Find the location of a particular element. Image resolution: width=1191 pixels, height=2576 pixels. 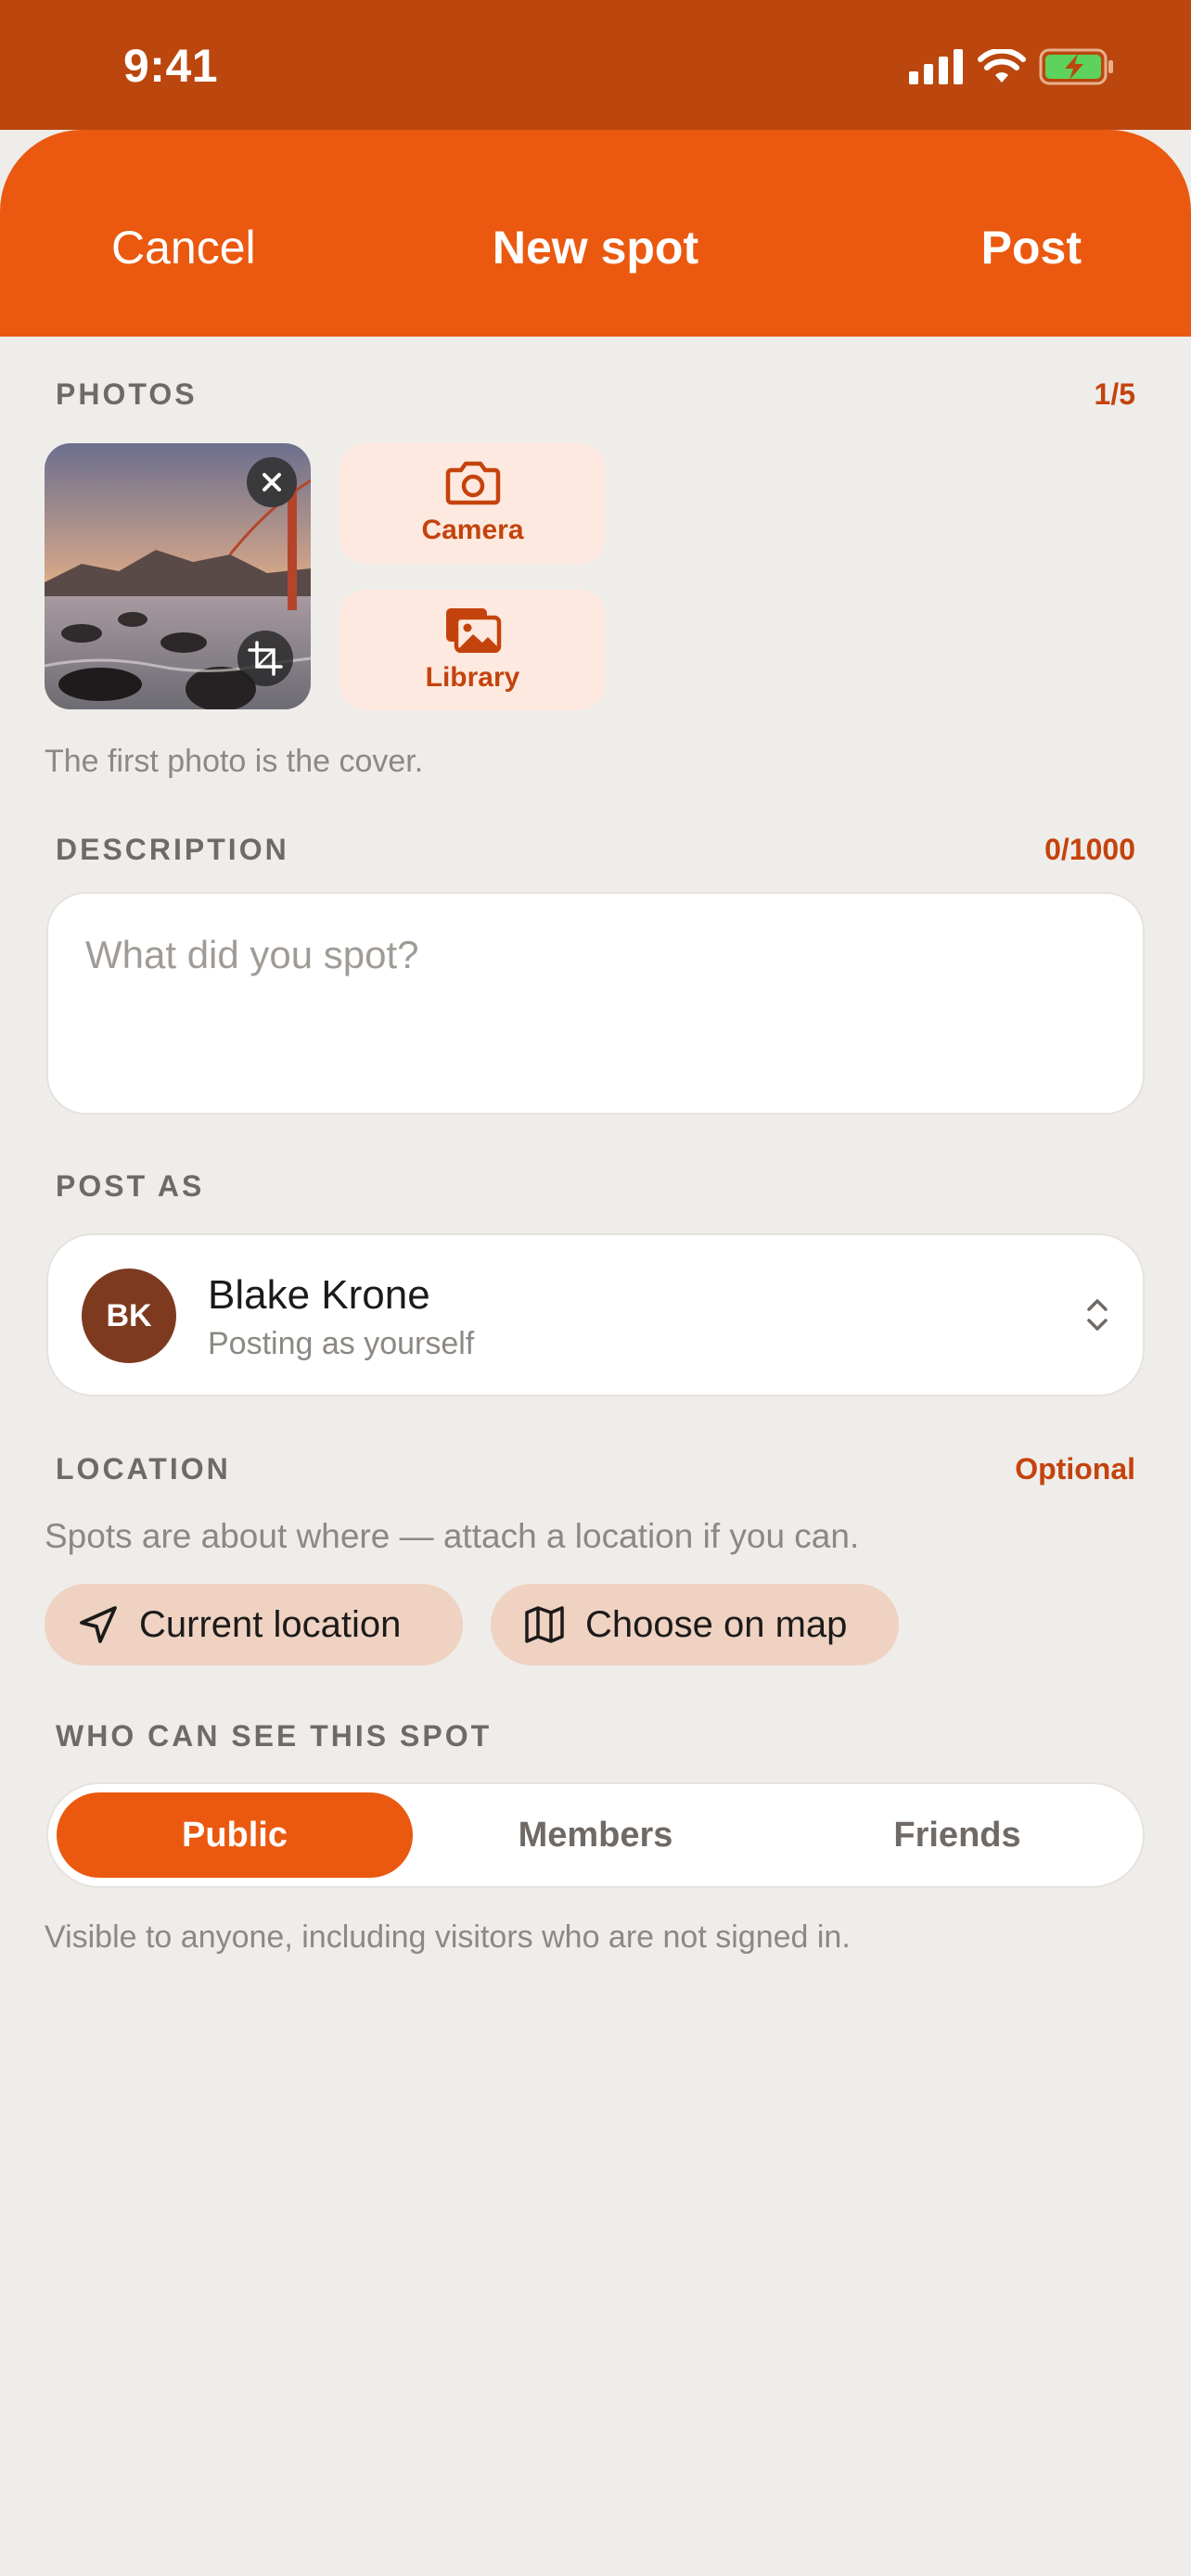

remove-photo-button is located at coordinates (272, 482).